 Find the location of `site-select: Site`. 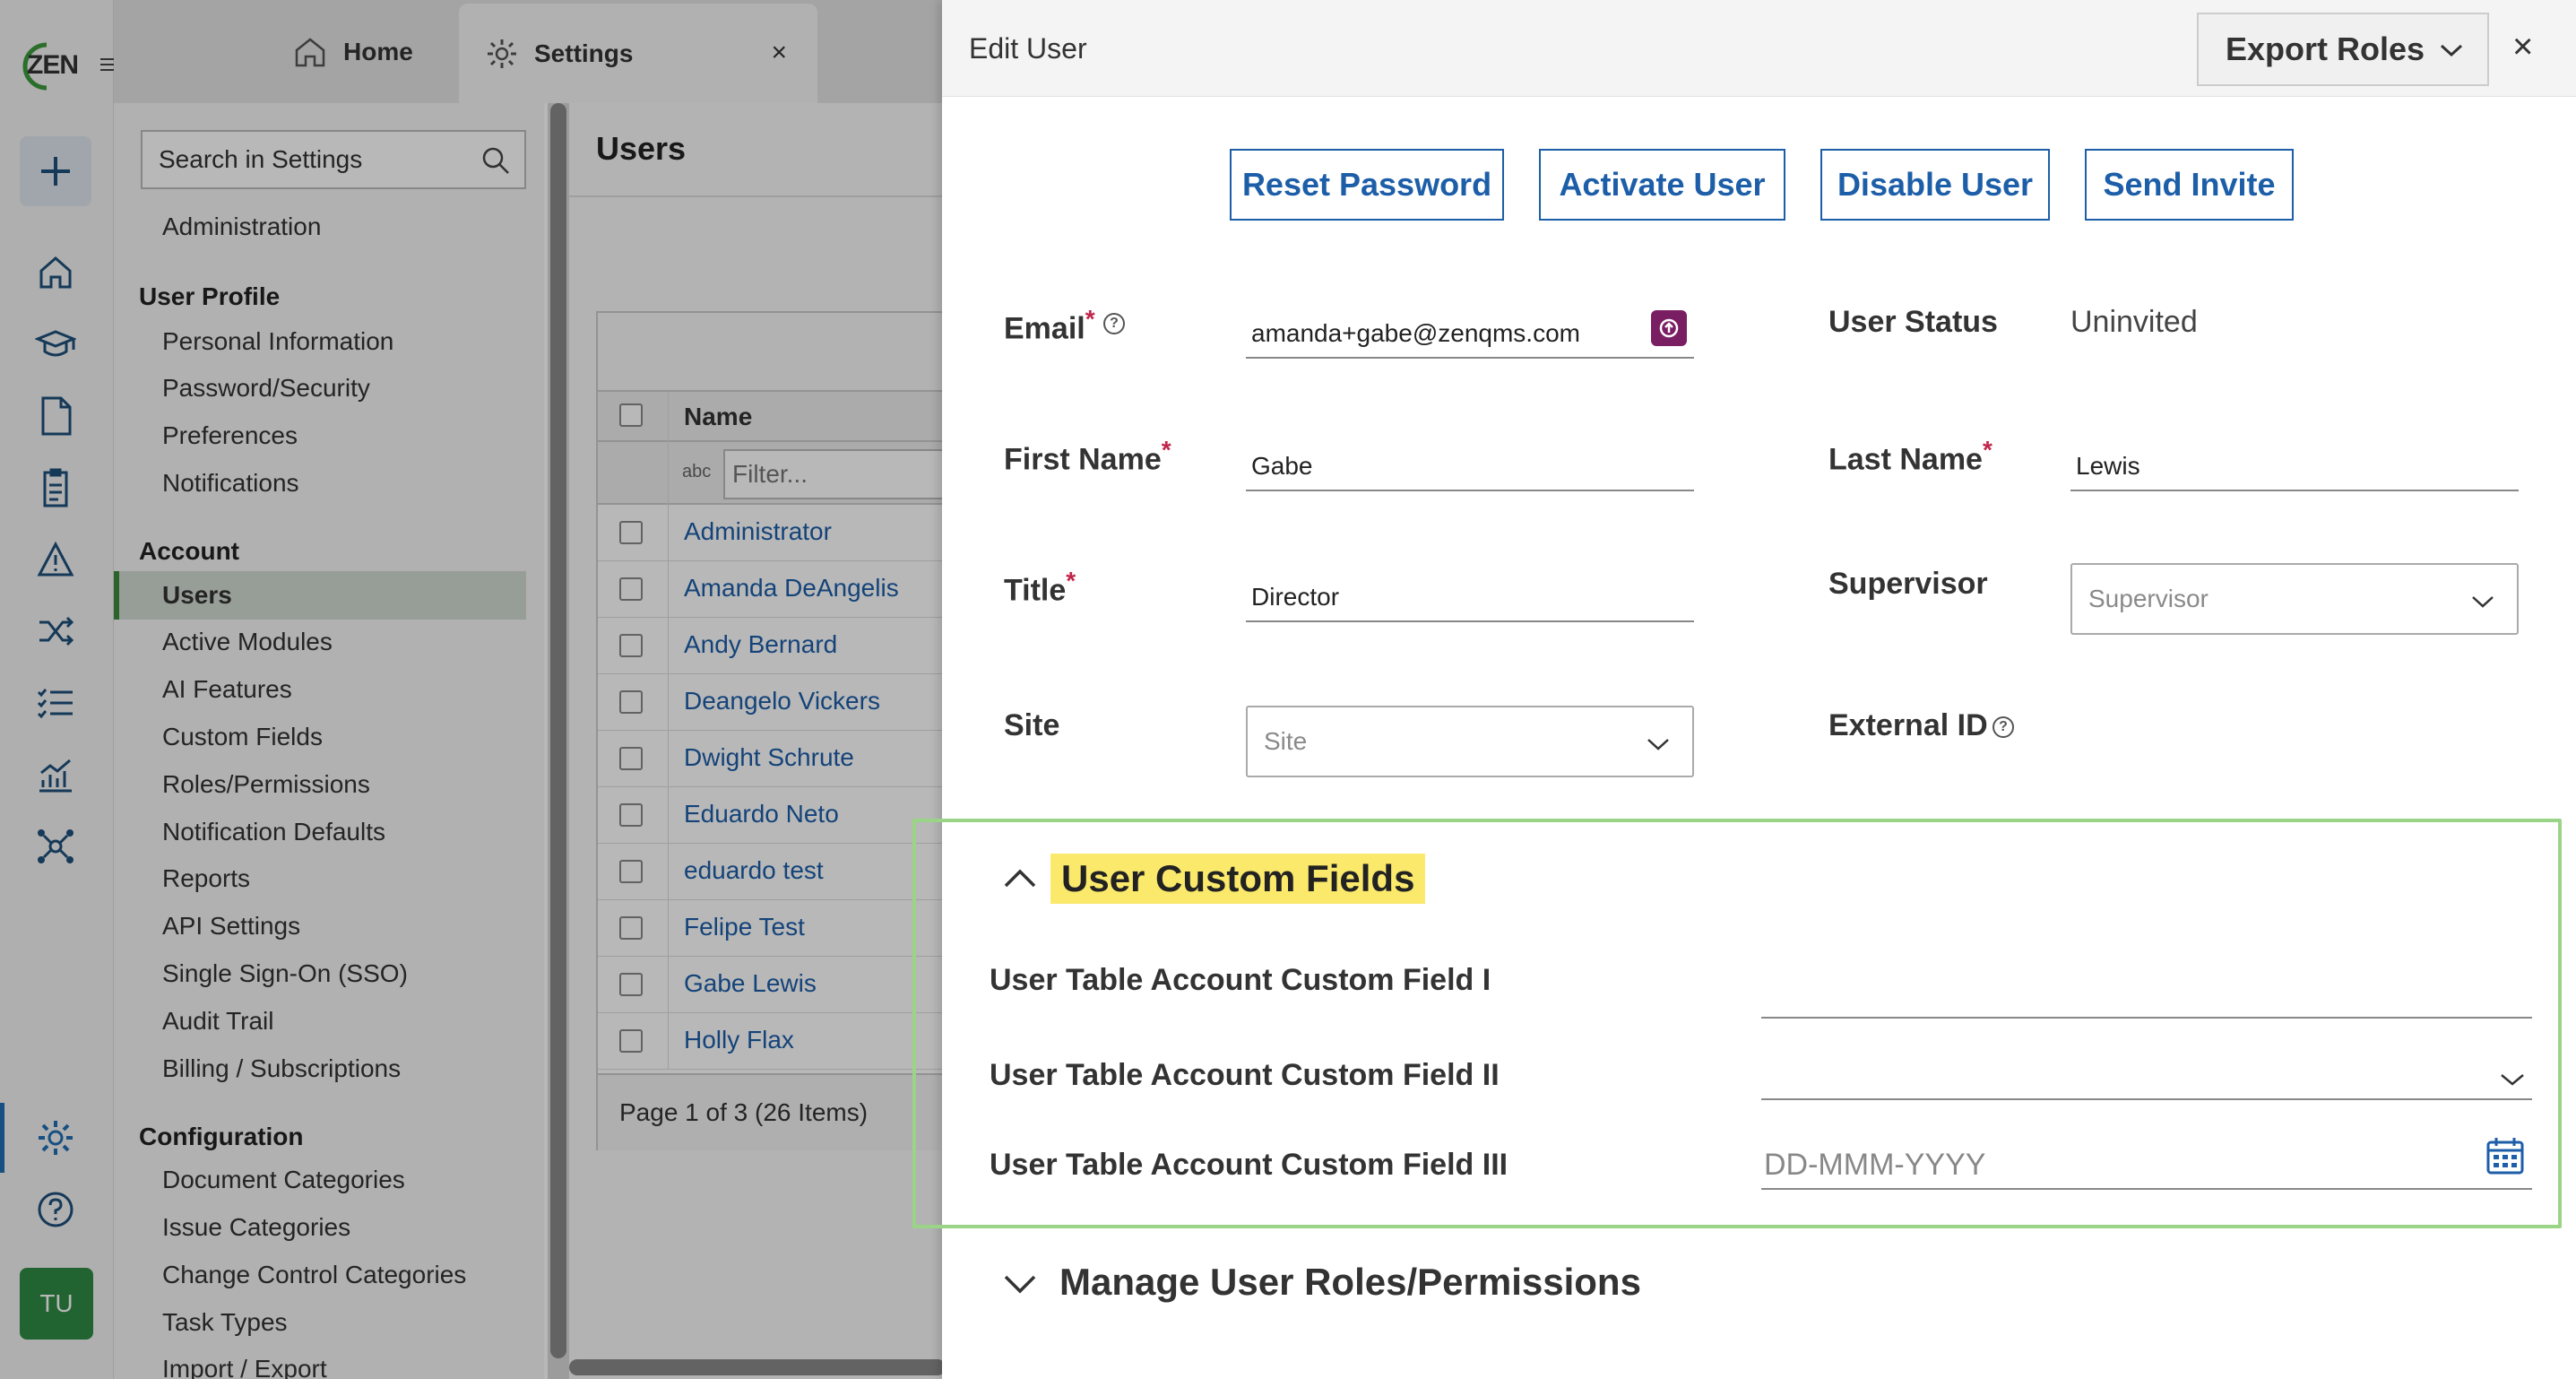

site-select: Site is located at coordinates (1470, 742).